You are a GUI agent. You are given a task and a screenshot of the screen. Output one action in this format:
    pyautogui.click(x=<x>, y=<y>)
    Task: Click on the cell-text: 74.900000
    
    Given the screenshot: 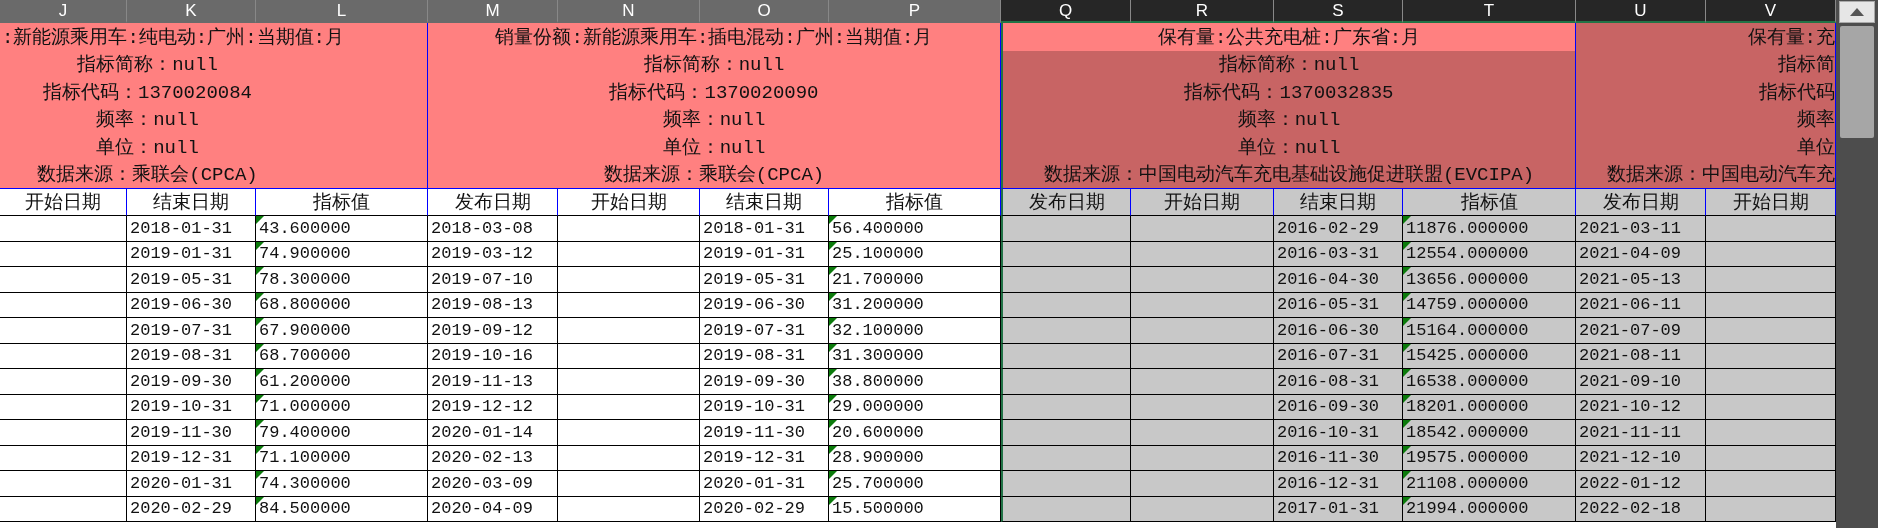 What is the action you would take?
    pyautogui.click(x=305, y=254)
    